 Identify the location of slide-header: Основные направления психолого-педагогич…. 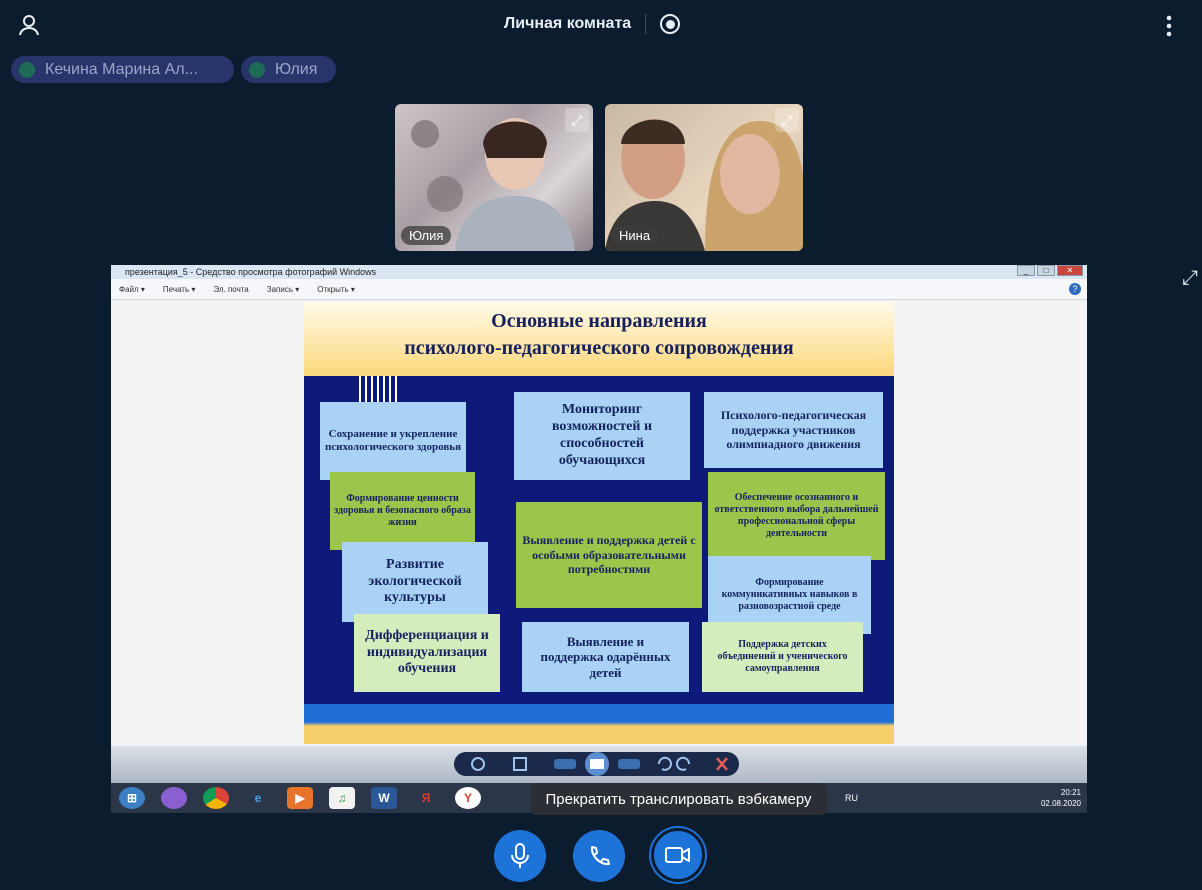
(599, 339).